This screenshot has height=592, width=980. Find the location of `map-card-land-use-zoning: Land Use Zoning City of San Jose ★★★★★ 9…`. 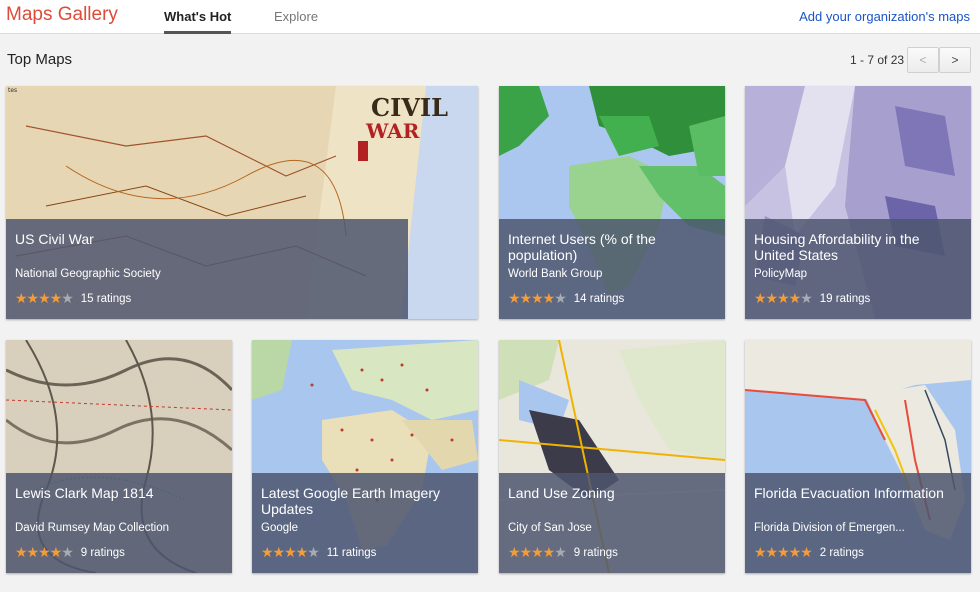

map-card-land-use-zoning: Land Use Zoning City of San Jose ★★★★★ 9… is located at coordinates (612, 456).